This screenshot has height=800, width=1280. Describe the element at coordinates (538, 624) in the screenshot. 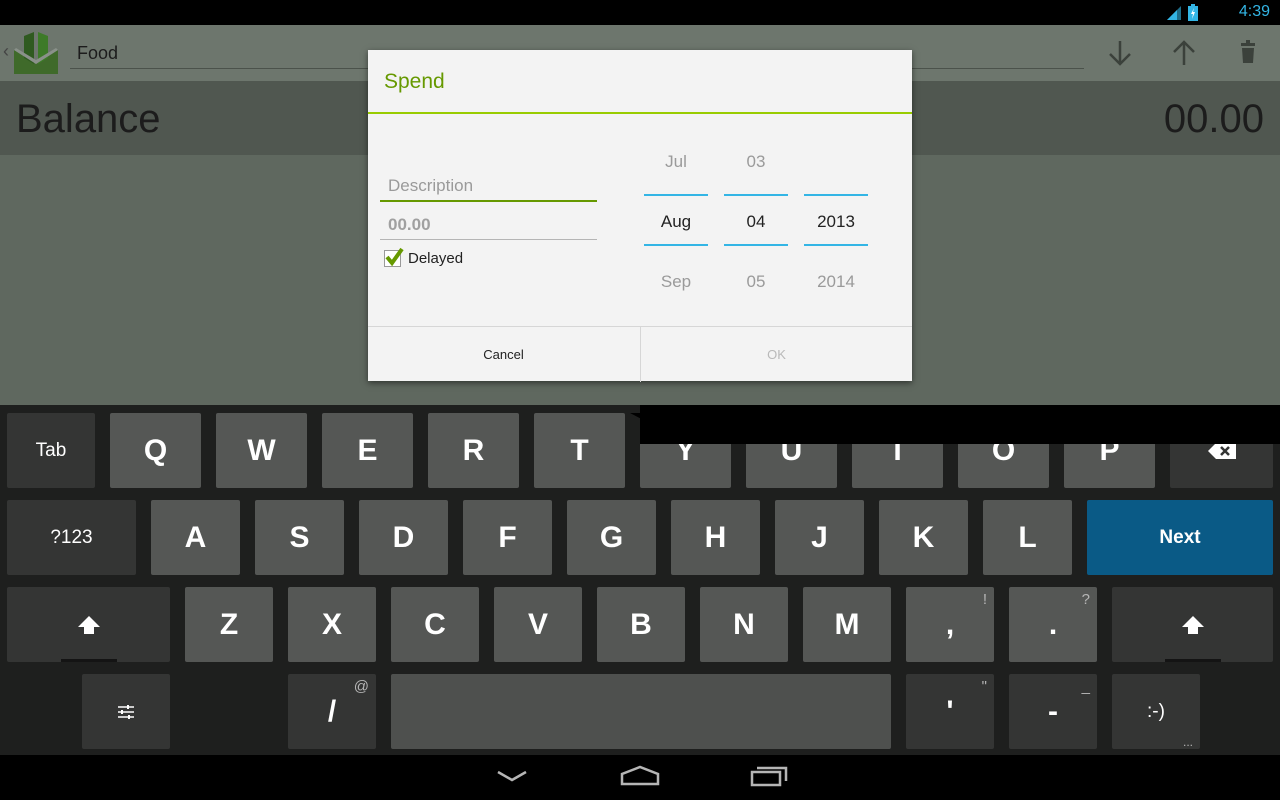

I see `key-v: V` at that location.